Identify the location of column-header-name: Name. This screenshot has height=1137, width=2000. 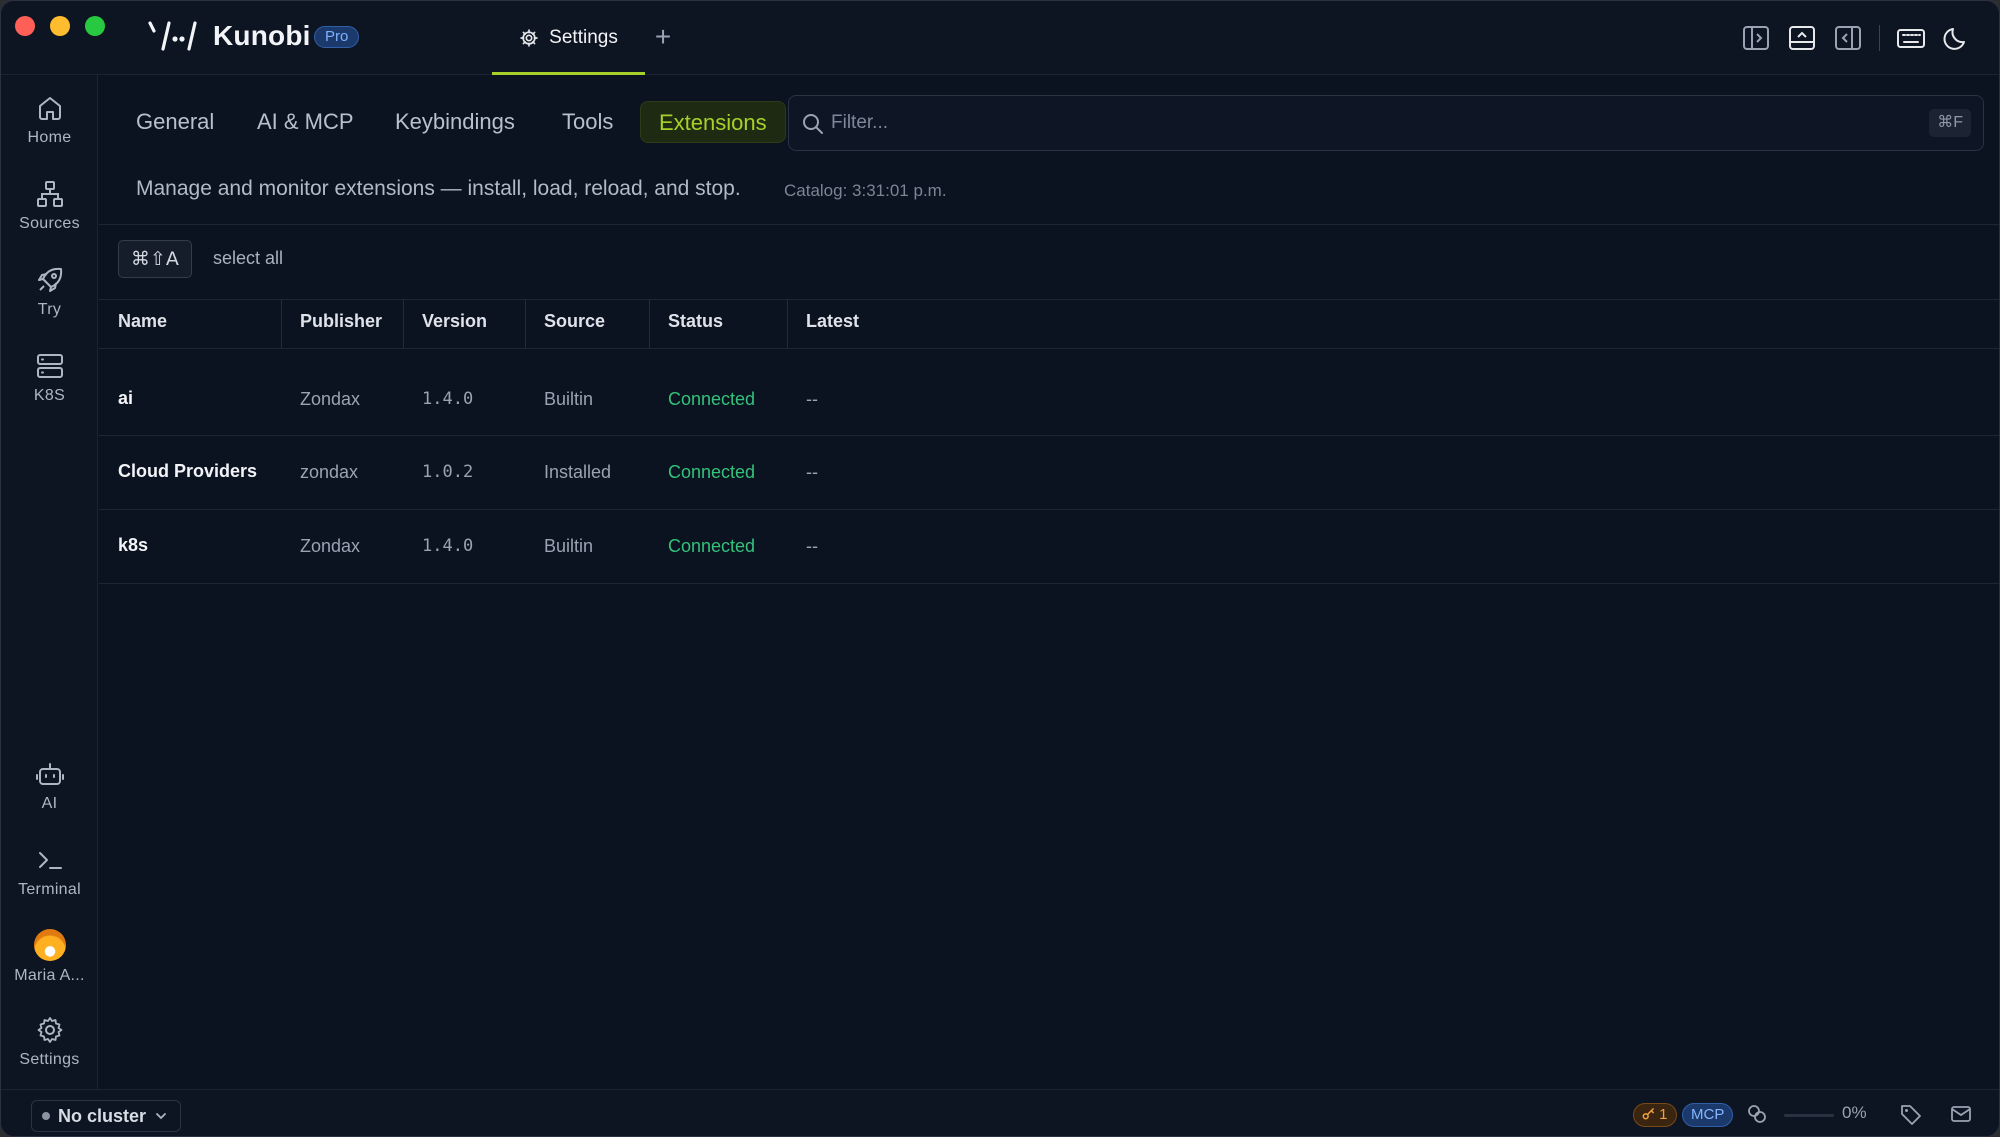
(142, 321).